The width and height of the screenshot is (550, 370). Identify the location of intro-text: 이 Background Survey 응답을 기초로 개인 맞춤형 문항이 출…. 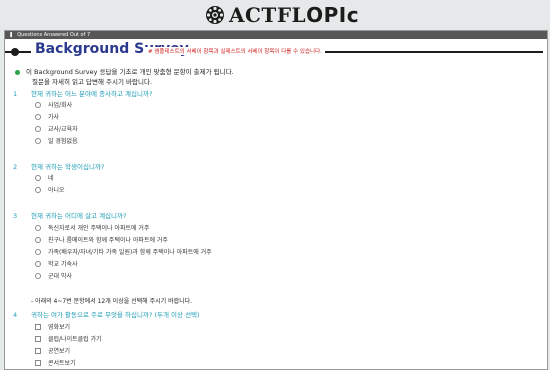
(124, 77).